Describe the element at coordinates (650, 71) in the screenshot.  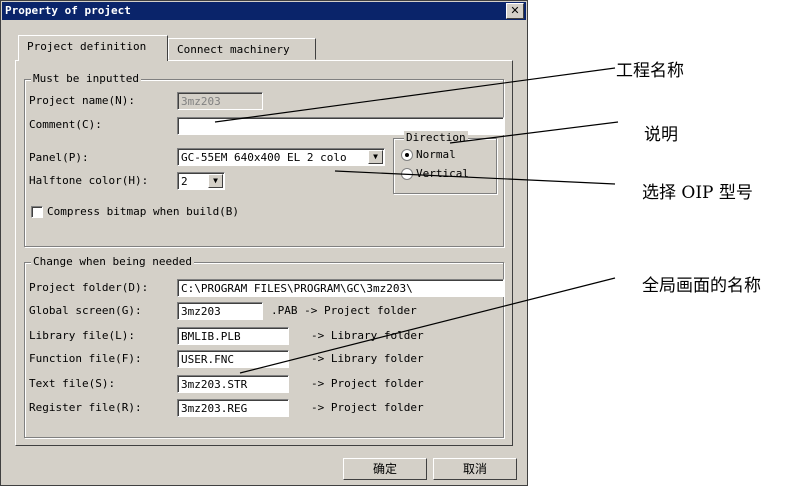
I see `annotation-project-name: 工程名称` at that location.